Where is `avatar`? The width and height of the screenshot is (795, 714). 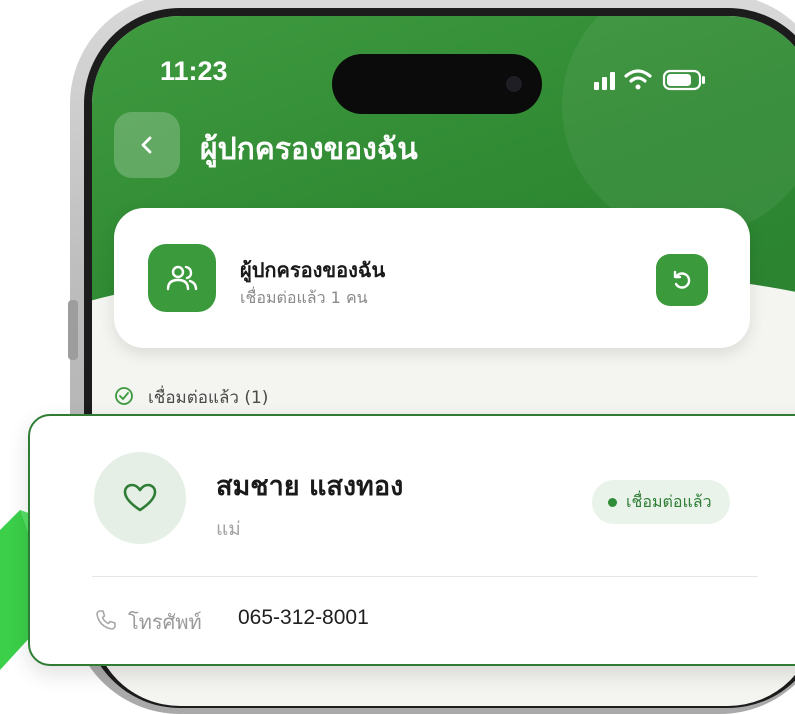 avatar is located at coordinates (140, 498).